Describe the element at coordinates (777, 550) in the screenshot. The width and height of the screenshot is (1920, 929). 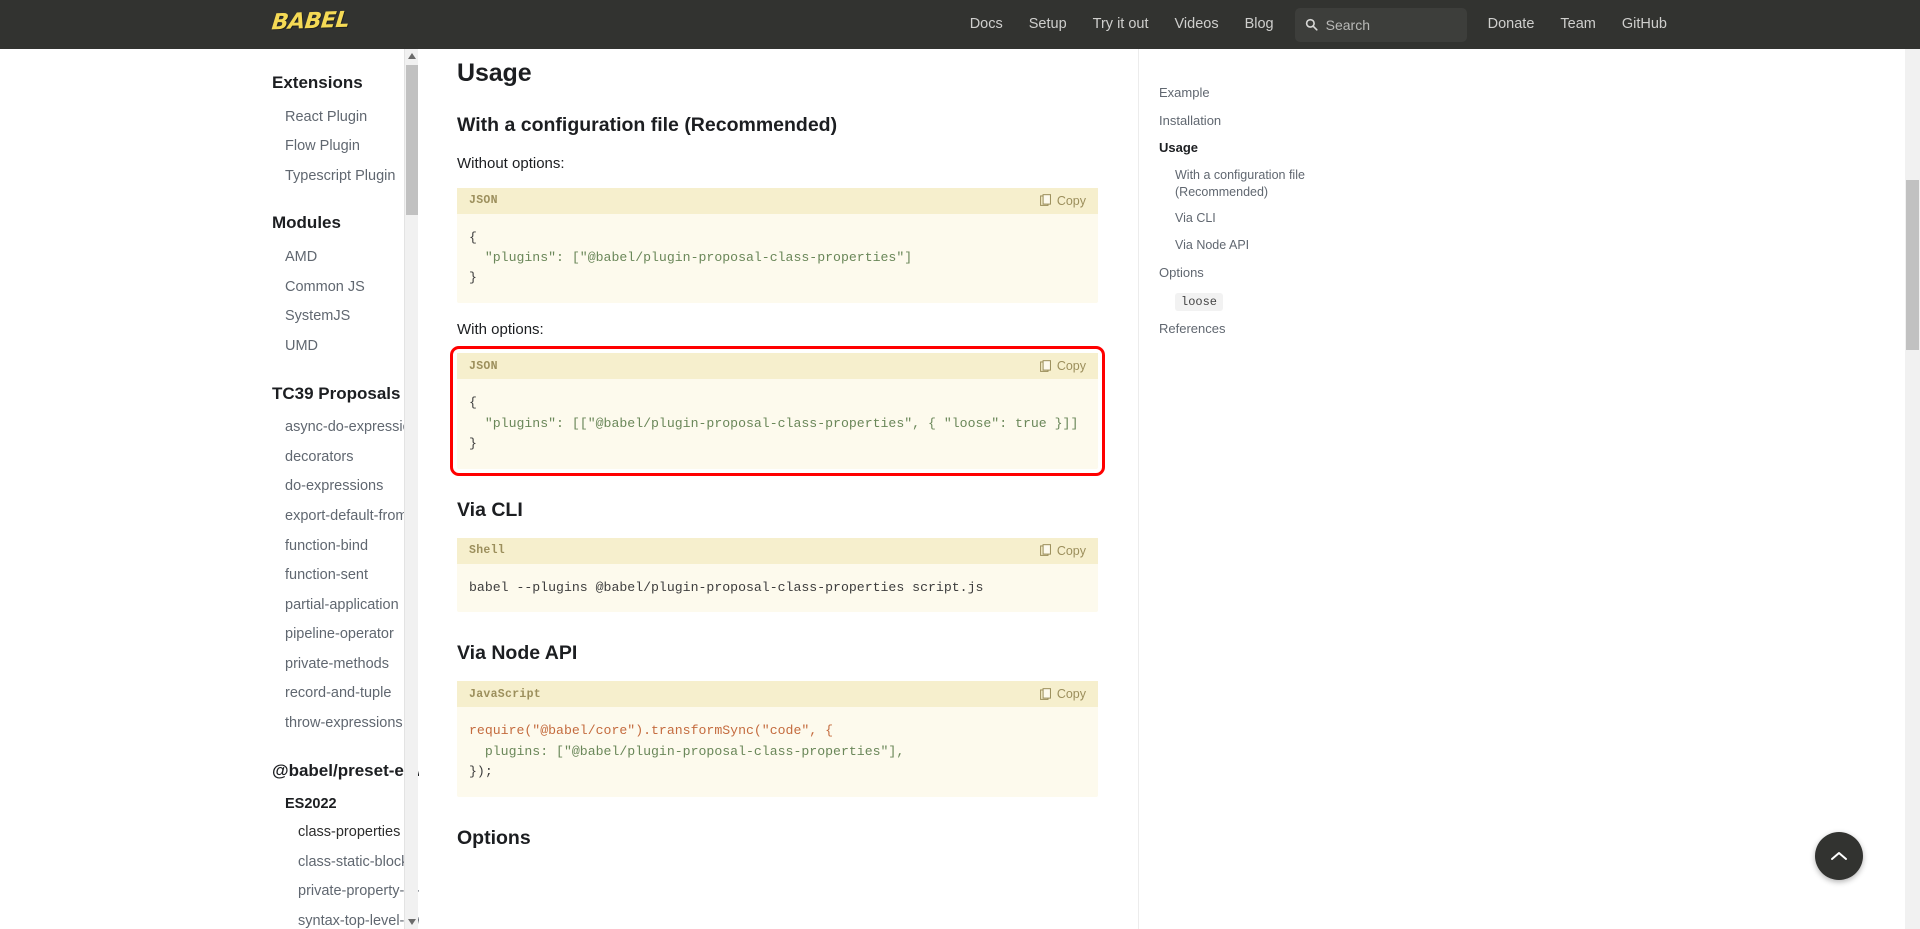
I see `code-block-header: Shell Copy` at that location.